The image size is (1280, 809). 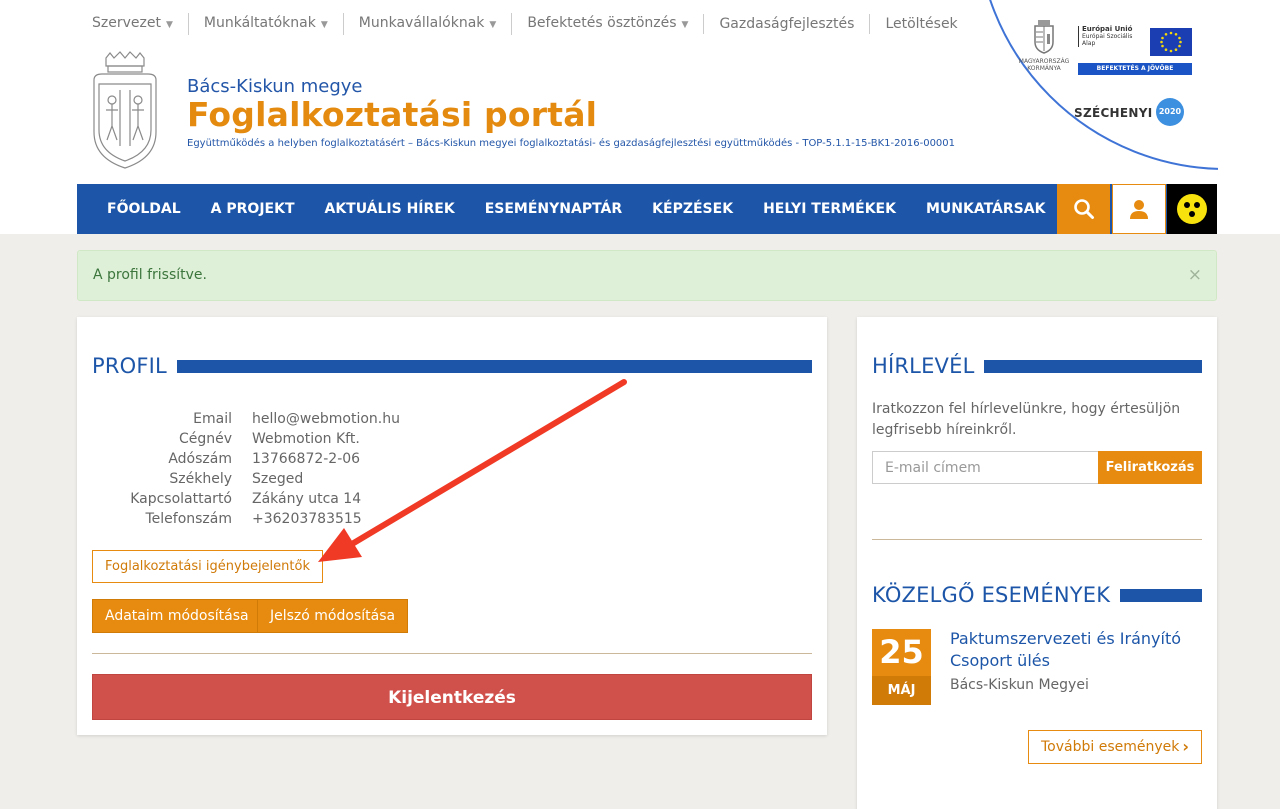 I want to click on site-title: Foglalkoztatási portál, so click(x=392, y=114).